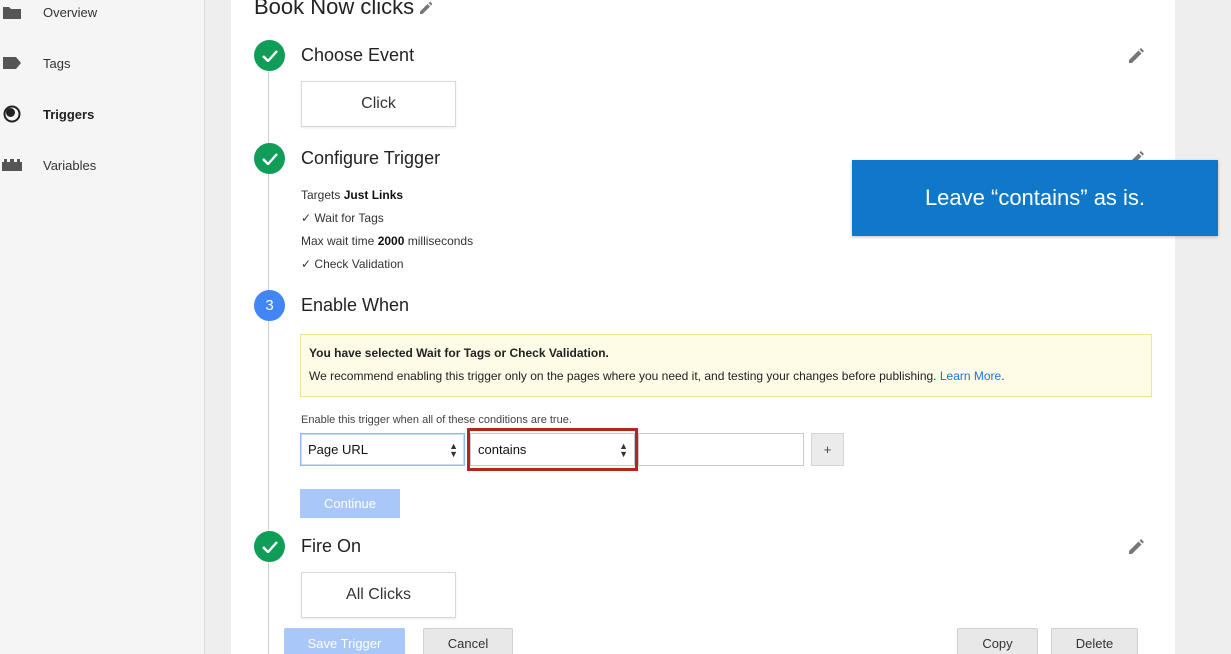 The width and height of the screenshot is (1231, 654). I want to click on check-validation-label: Check Validation, so click(359, 264).